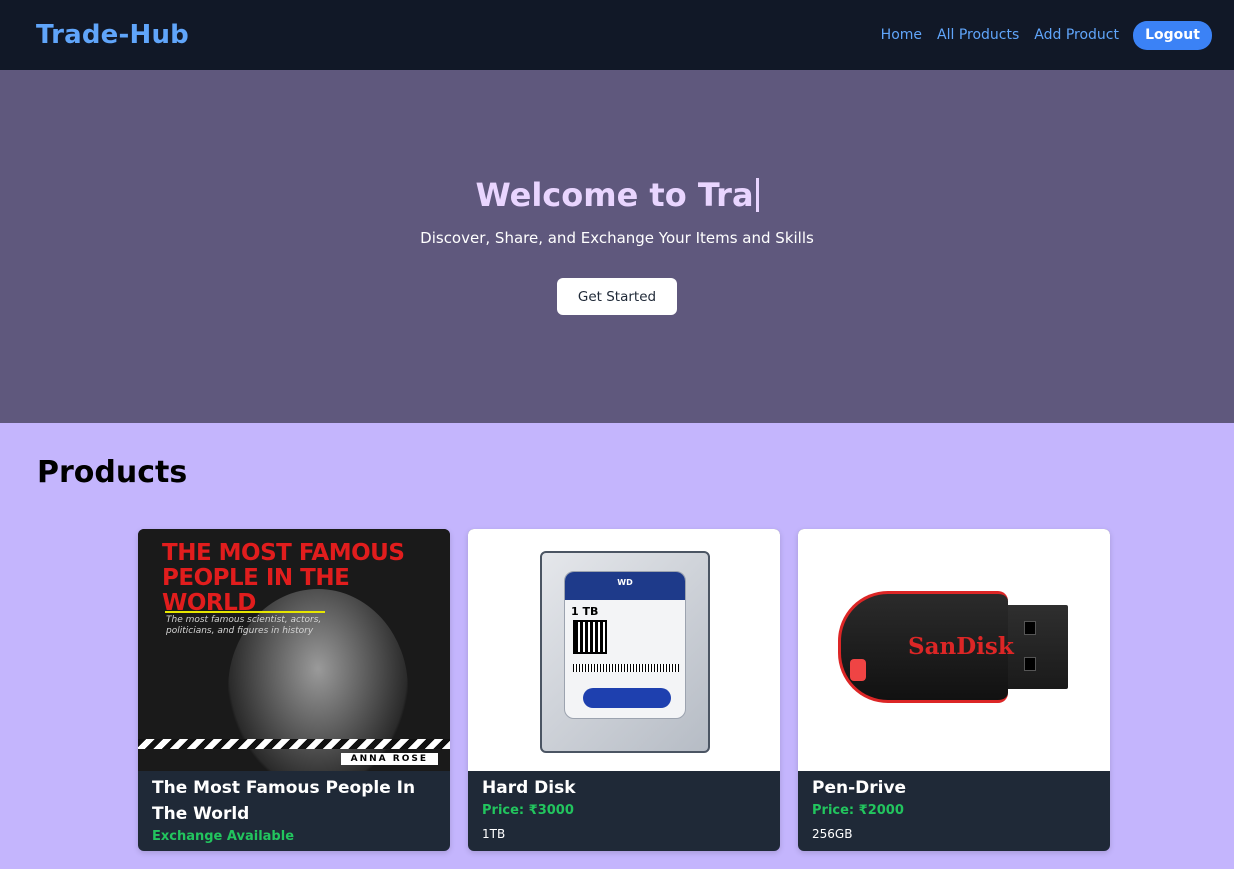 Image resolution: width=1234 pixels, height=869 pixels. I want to click on logout-button: Logout, so click(1172, 35).